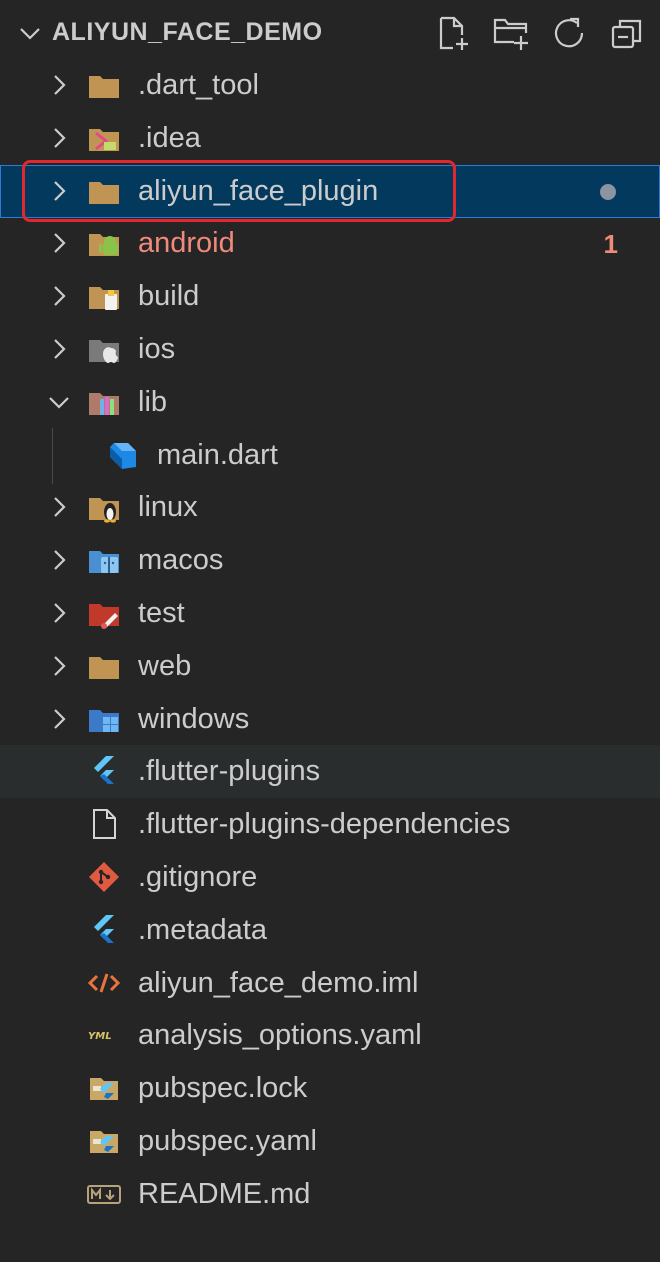  I want to click on file-row: YML analysis_options.yaml, so click(330, 1035).